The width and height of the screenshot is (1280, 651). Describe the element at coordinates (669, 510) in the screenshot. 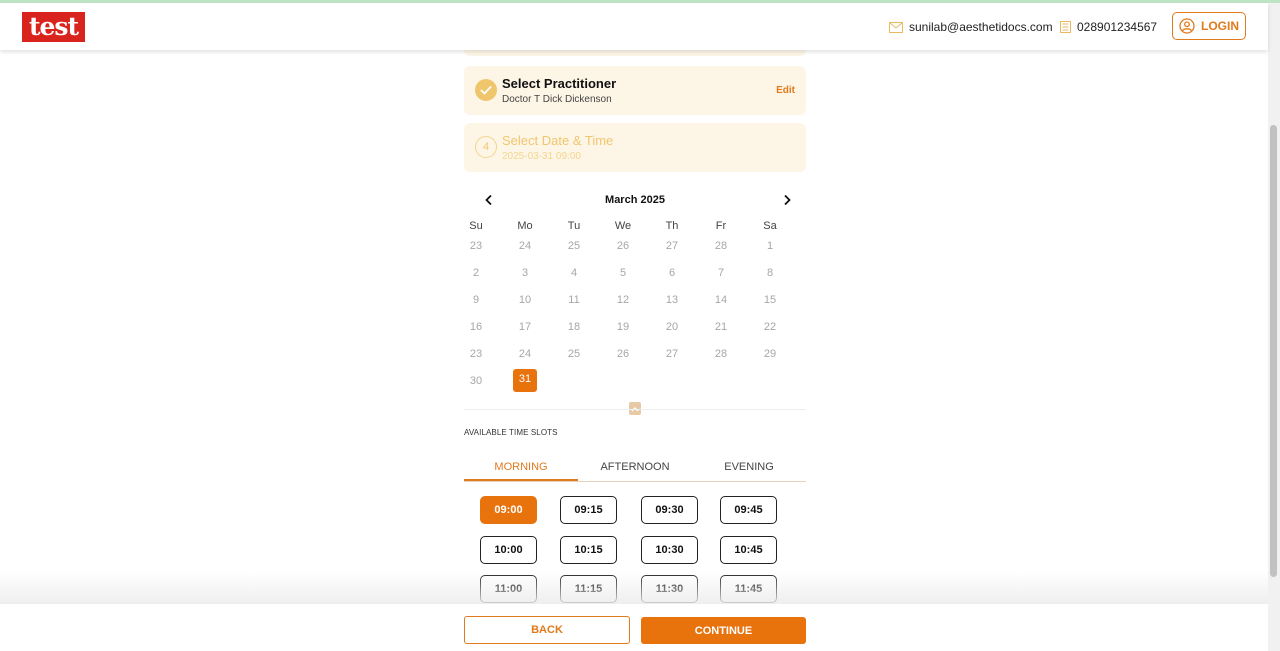

I see `time-slot: 09:30` at that location.